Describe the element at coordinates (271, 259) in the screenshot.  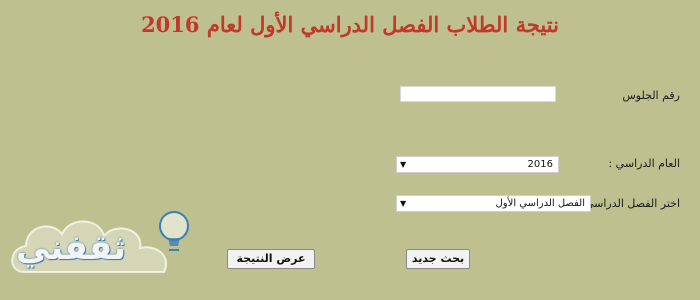
I see `show-result-button: عرض النتيجة` at that location.